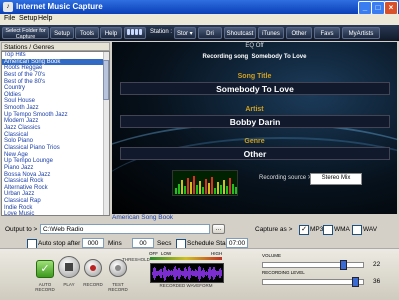 The height and width of the screenshot is (300, 399). Describe the element at coordinates (28, 18) in the screenshot. I see `menu-setup: Setup` at that location.